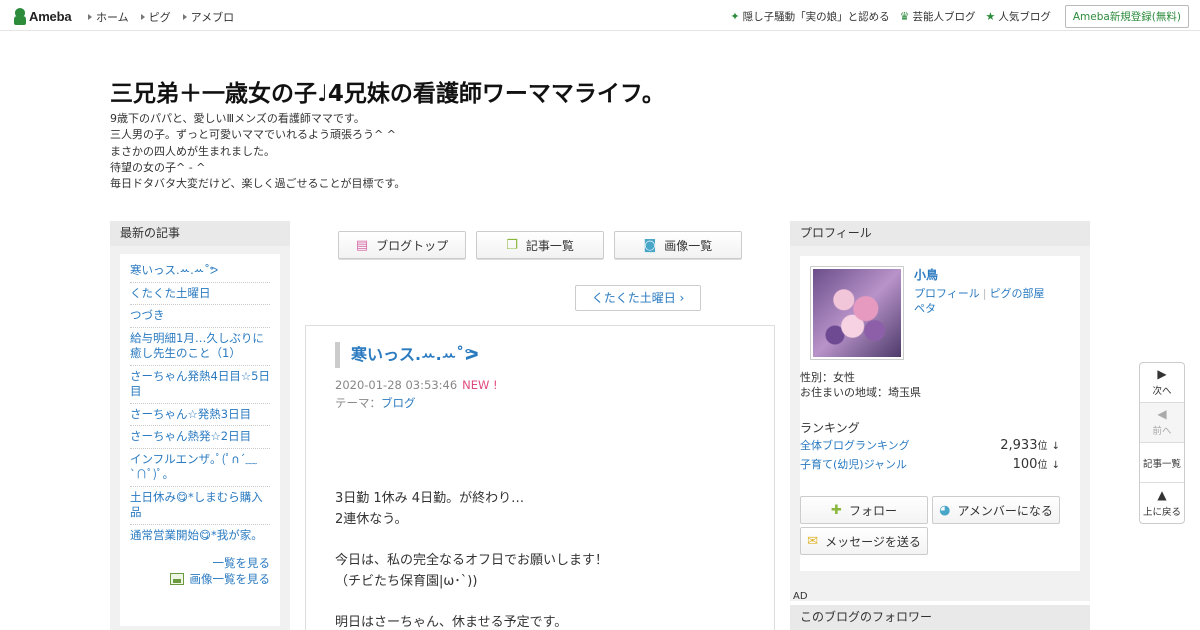 The image size is (1200, 630). I want to click on nav-pig: ピグ, so click(155, 17).